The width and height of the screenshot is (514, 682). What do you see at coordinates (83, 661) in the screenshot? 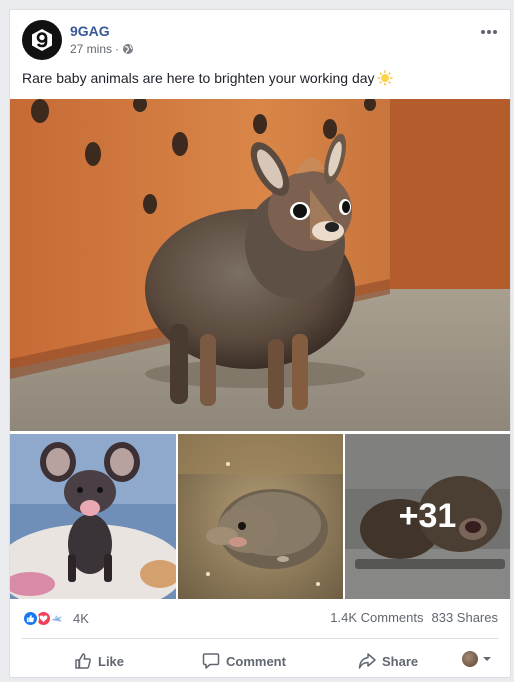
I see `thumbs-up-icon` at bounding box center [83, 661].